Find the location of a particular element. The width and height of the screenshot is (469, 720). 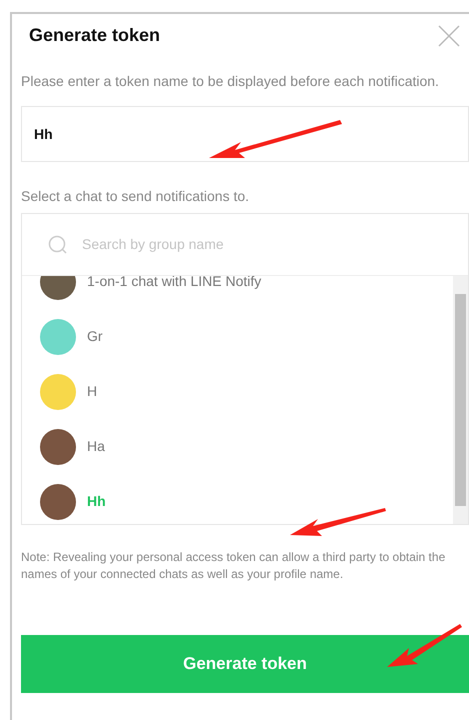

token-name-field: Hh is located at coordinates (245, 134).